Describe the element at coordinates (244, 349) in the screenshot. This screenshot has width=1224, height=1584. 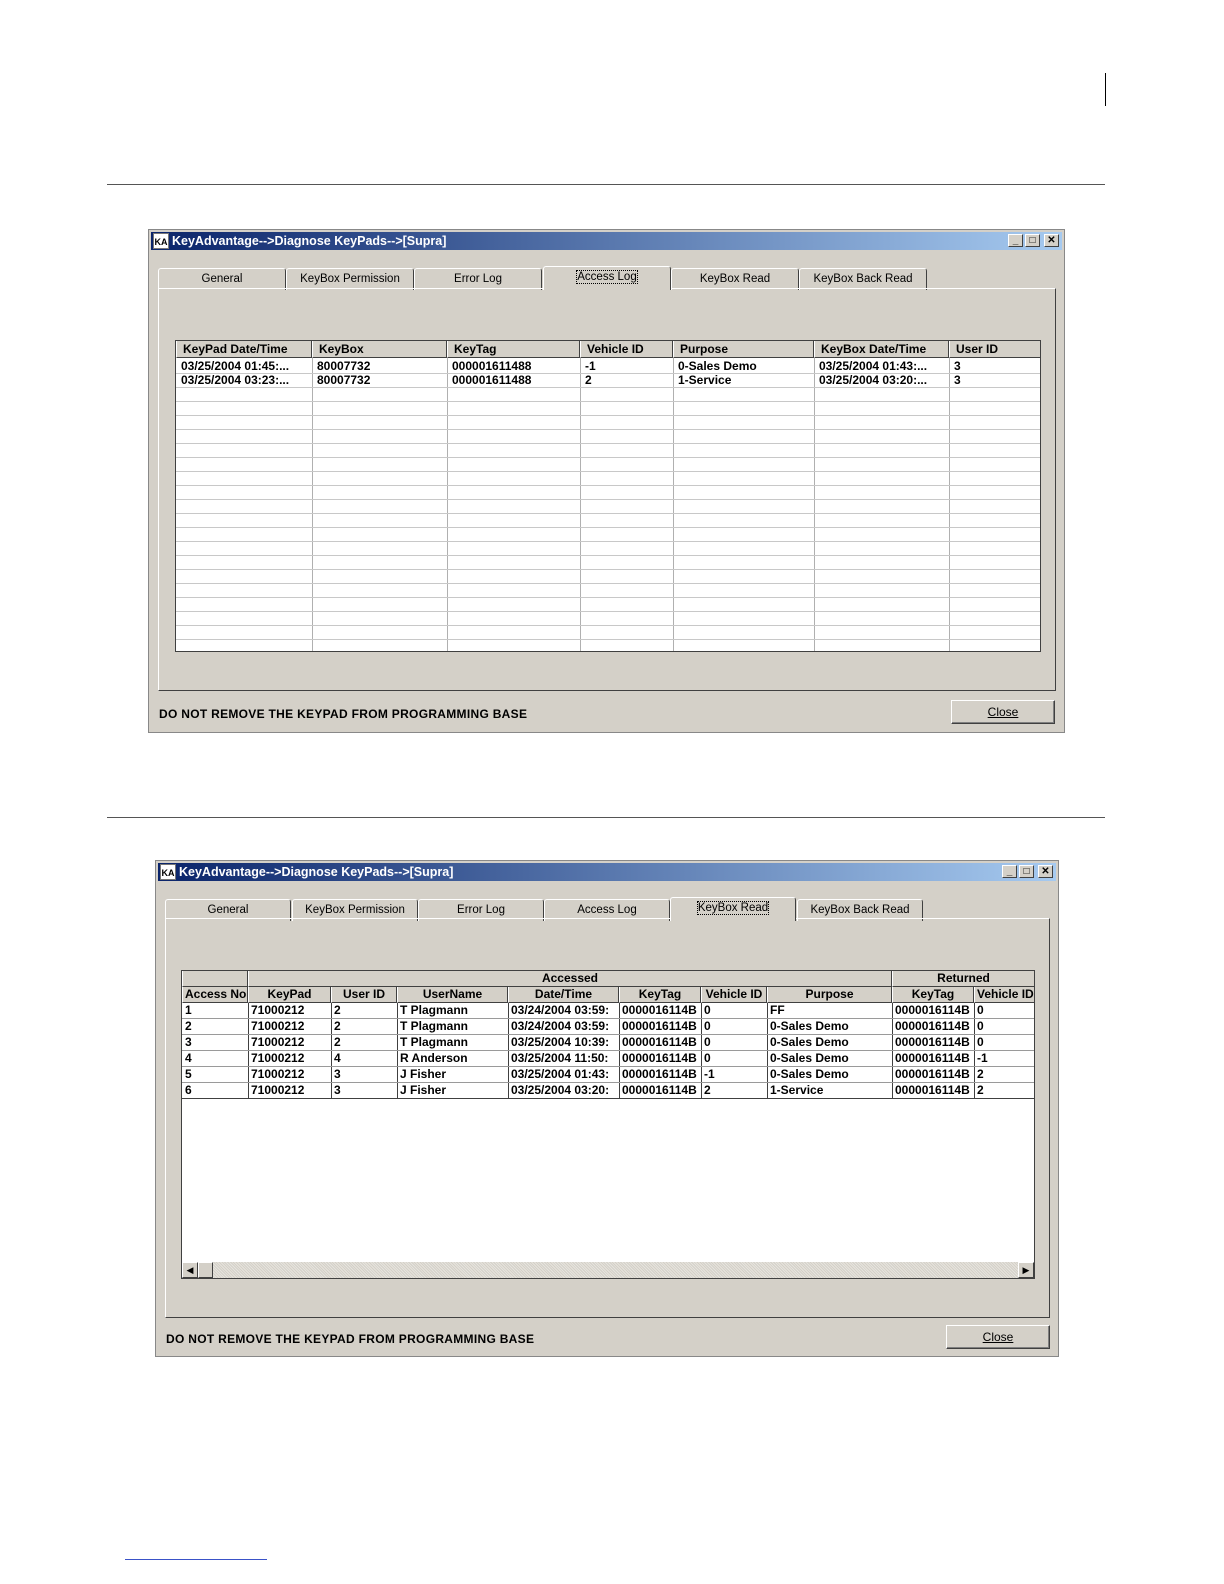
I see `column-header-keypad-date-time: KeyPad Date/Time` at that location.